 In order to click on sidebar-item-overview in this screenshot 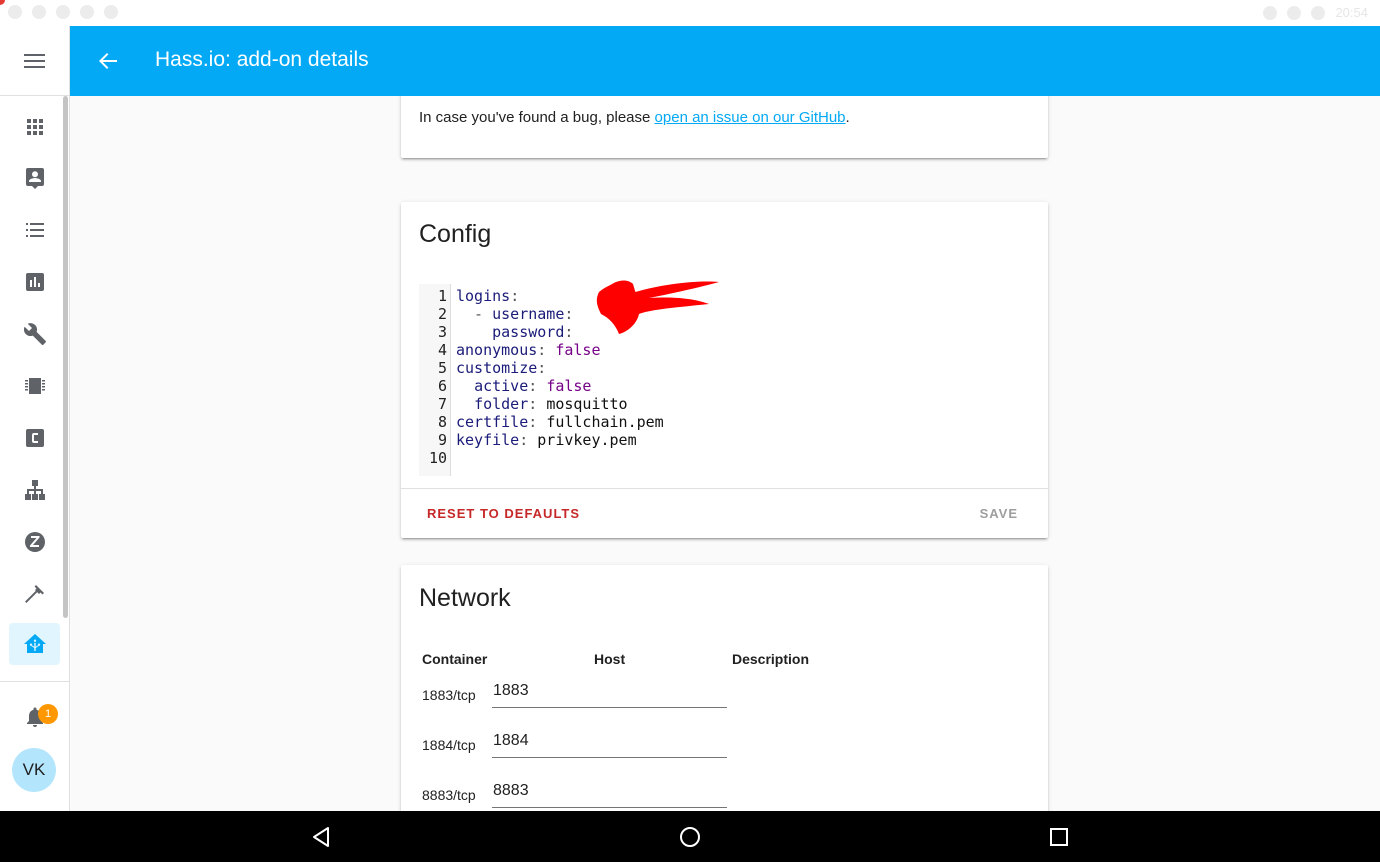, I will do `click(34, 127)`.